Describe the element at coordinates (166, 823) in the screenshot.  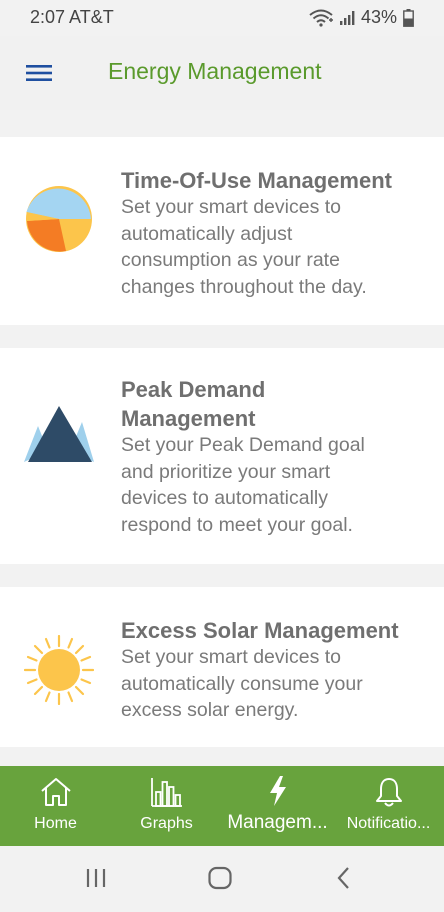
I see `nav-label: Graphs` at that location.